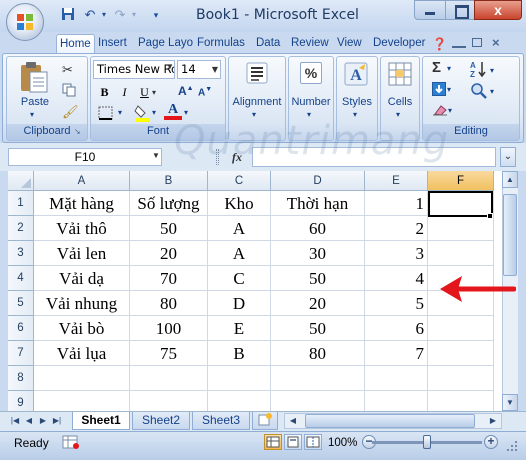 The height and width of the screenshot is (460, 526). What do you see at coordinates (75, 44) in the screenshot?
I see `tab-home: Home` at bounding box center [75, 44].